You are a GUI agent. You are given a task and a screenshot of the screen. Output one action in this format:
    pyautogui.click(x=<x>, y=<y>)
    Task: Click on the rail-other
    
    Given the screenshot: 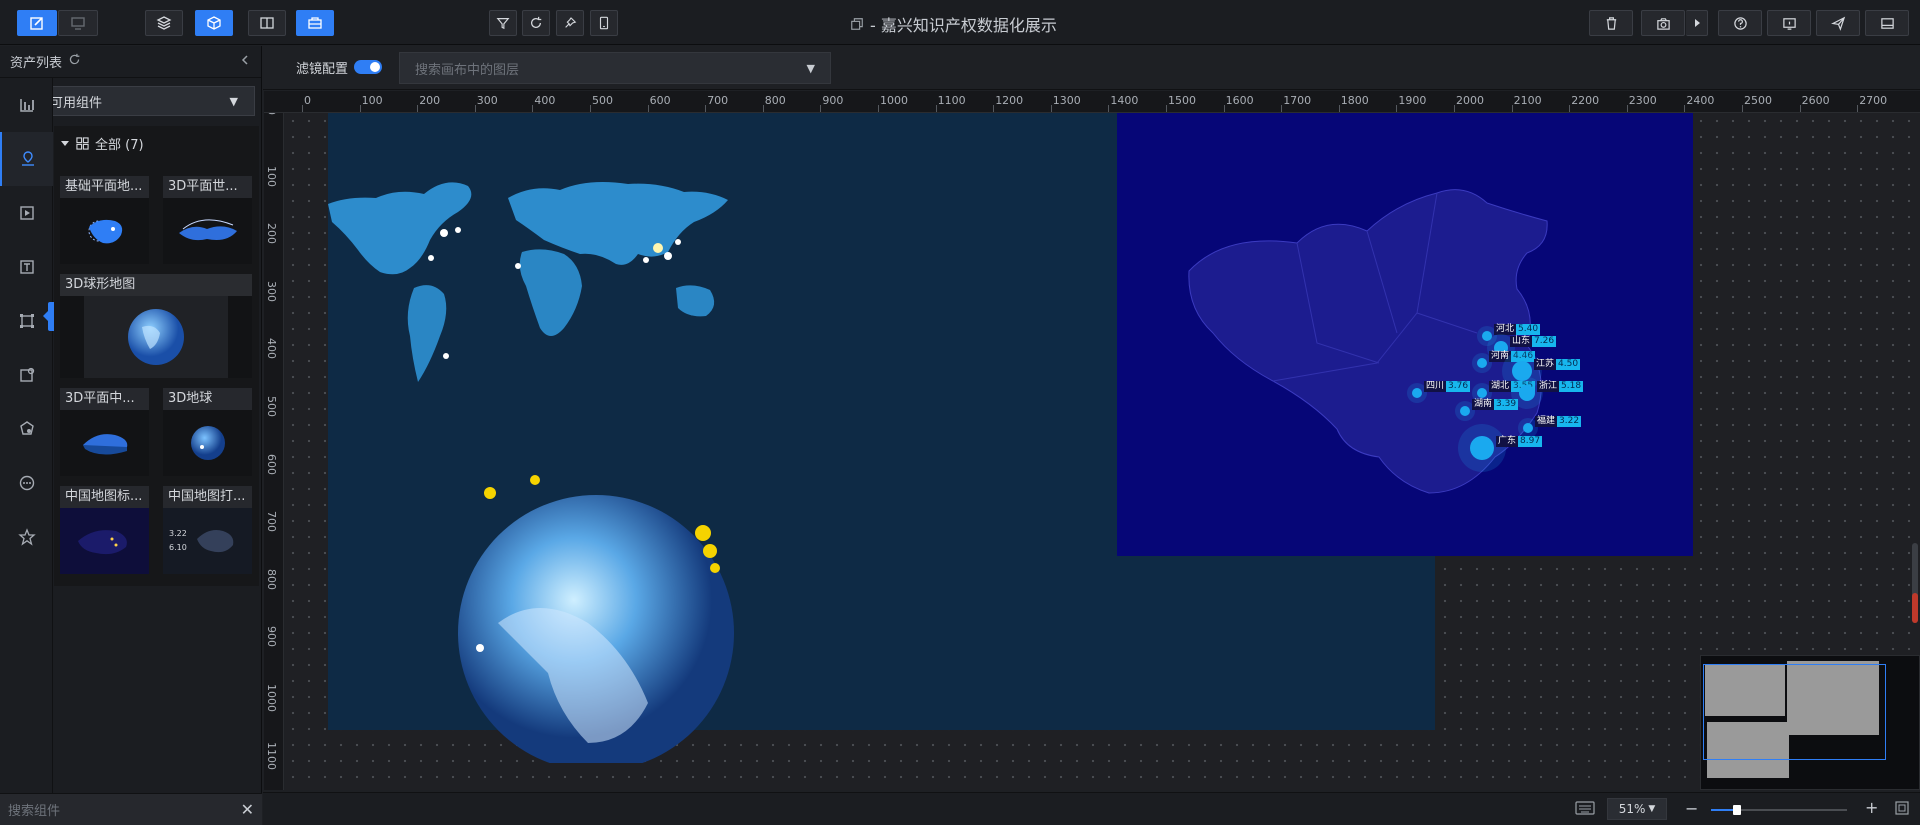 What is the action you would take?
    pyautogui.click(x=26, y=483)
    